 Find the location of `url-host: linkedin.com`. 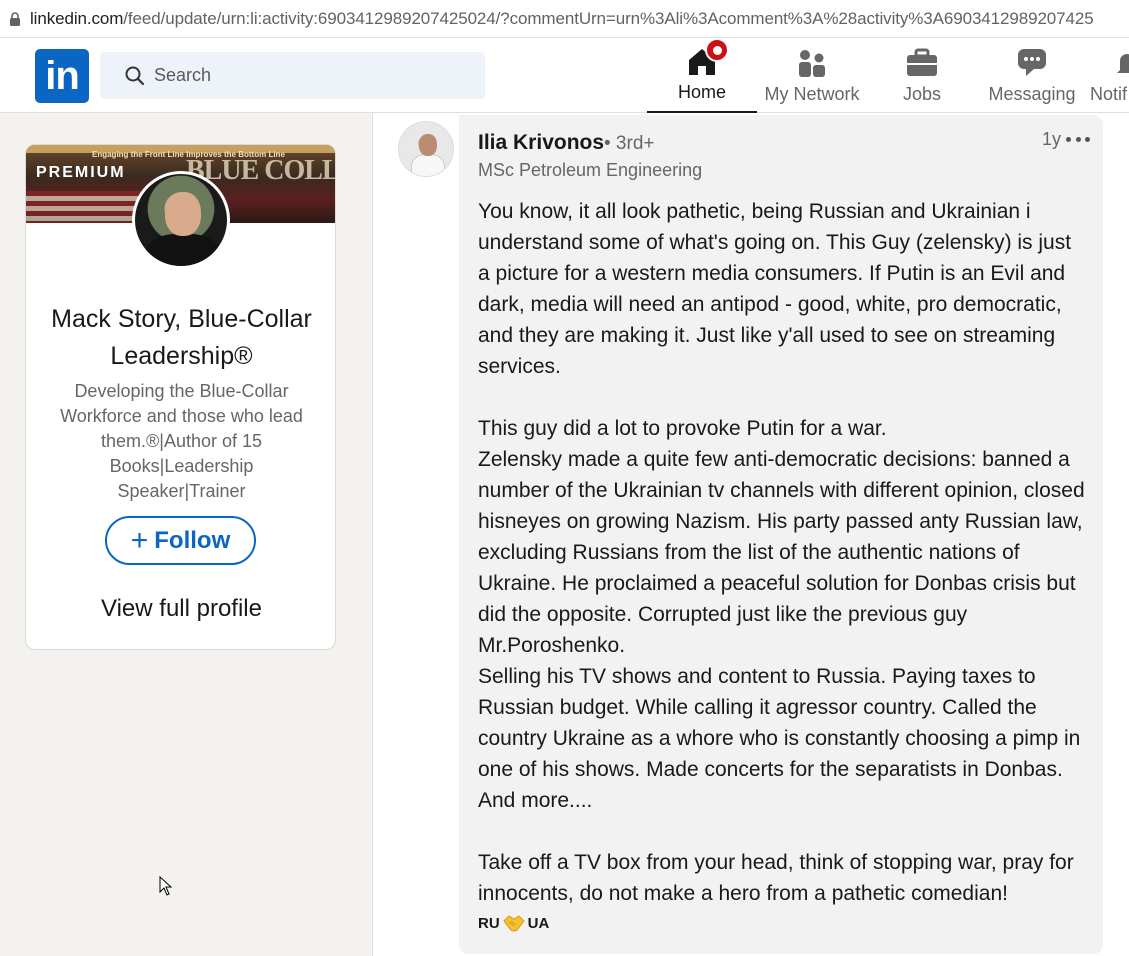

url-host: linkedin.com is located at coordinates (77, 18).